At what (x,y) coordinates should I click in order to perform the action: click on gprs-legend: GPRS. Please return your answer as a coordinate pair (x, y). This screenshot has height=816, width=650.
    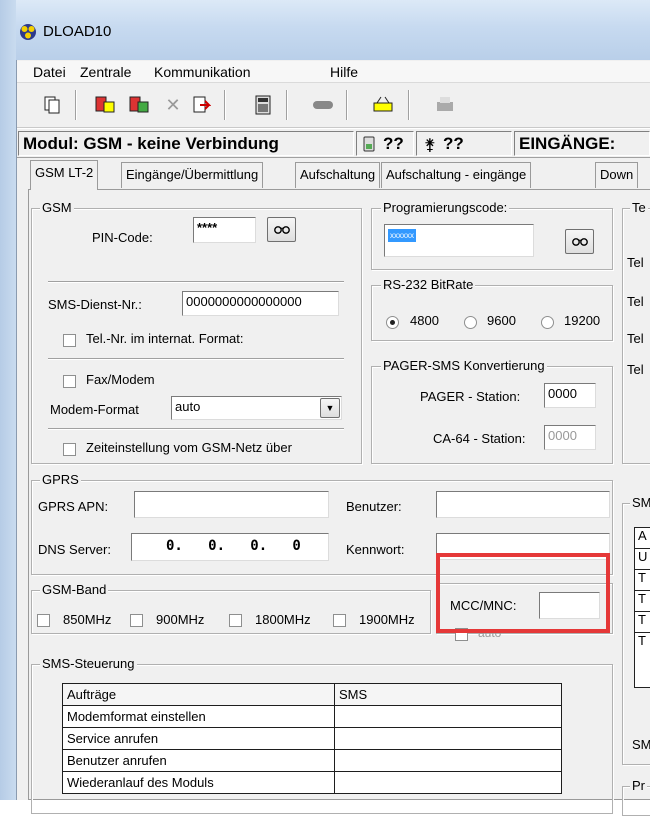
    Looking at the image, I should click on (60, 479).